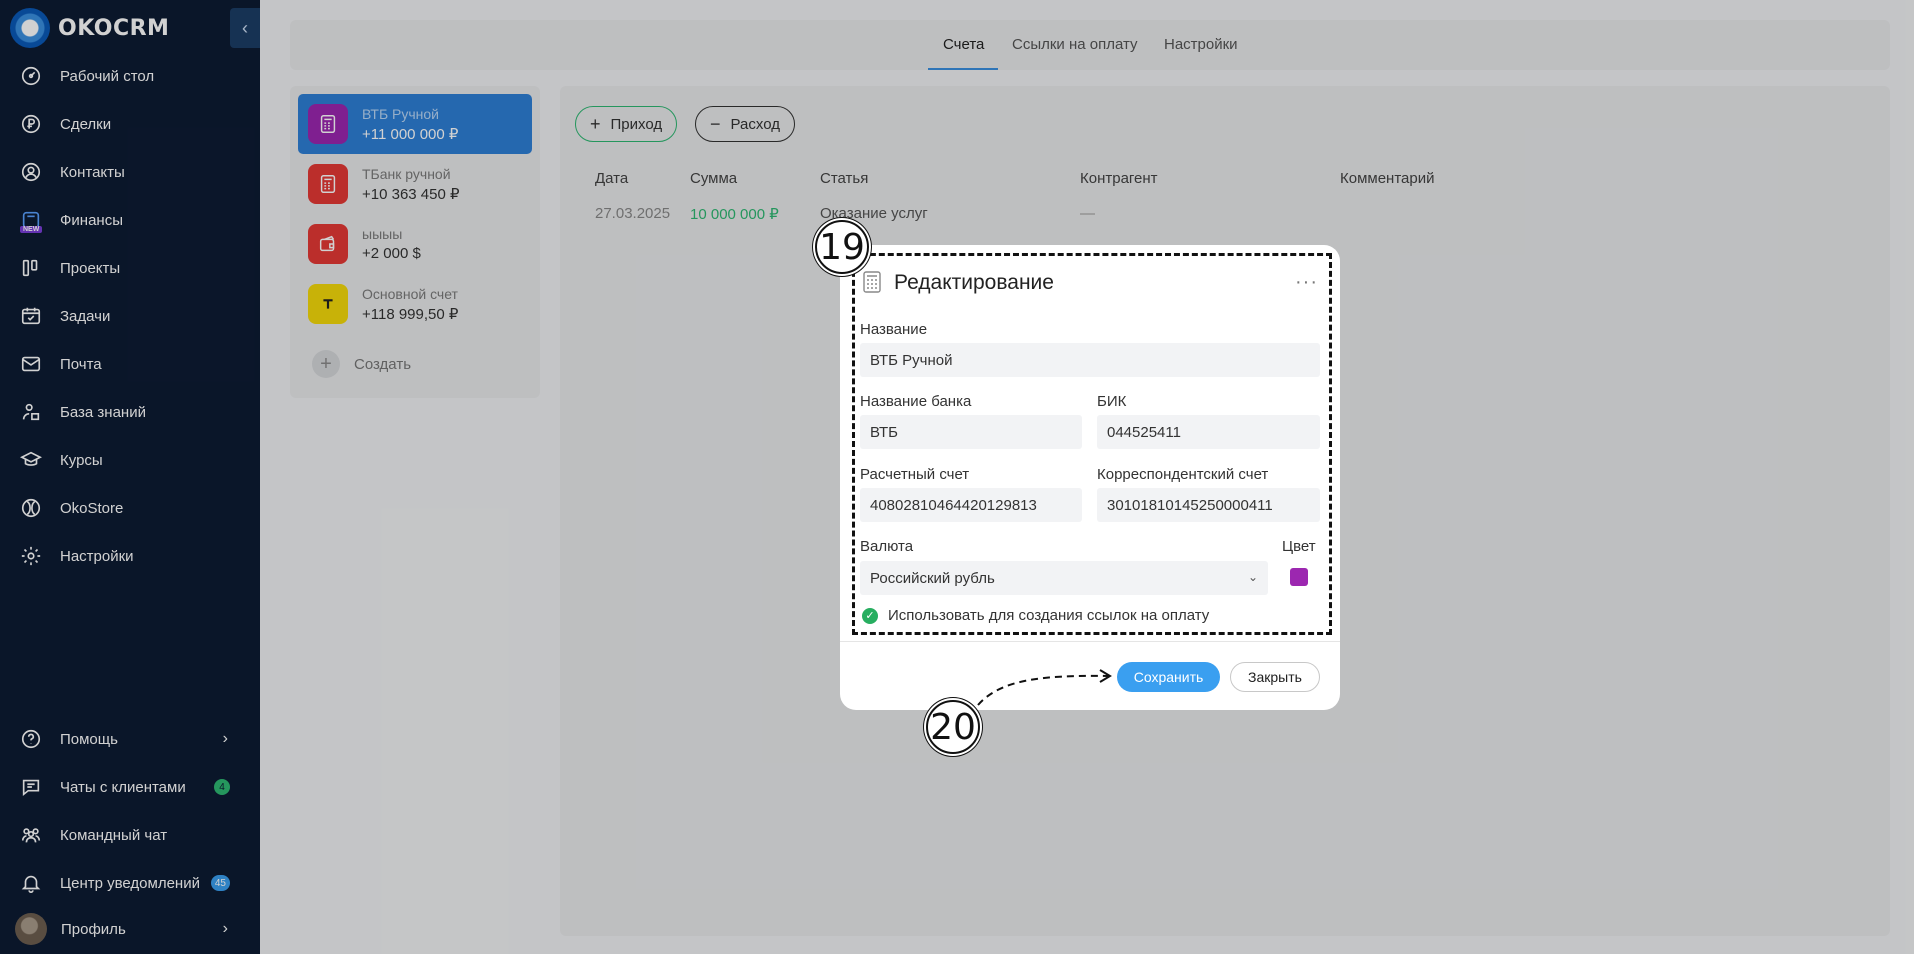 The height and width of the screenshot is (954, 1914). I want to click on account-number-input: 40802810464420129813, so click(971, 505).